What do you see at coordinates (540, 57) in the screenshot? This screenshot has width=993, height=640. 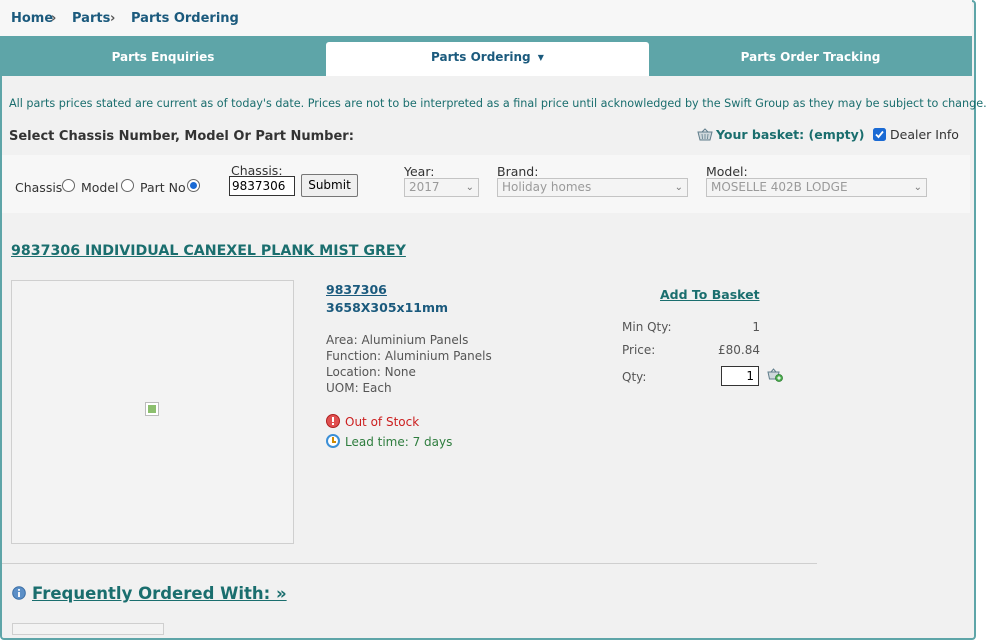 I see `caret-down-icon: ▼` at bounding box center [540, 57].